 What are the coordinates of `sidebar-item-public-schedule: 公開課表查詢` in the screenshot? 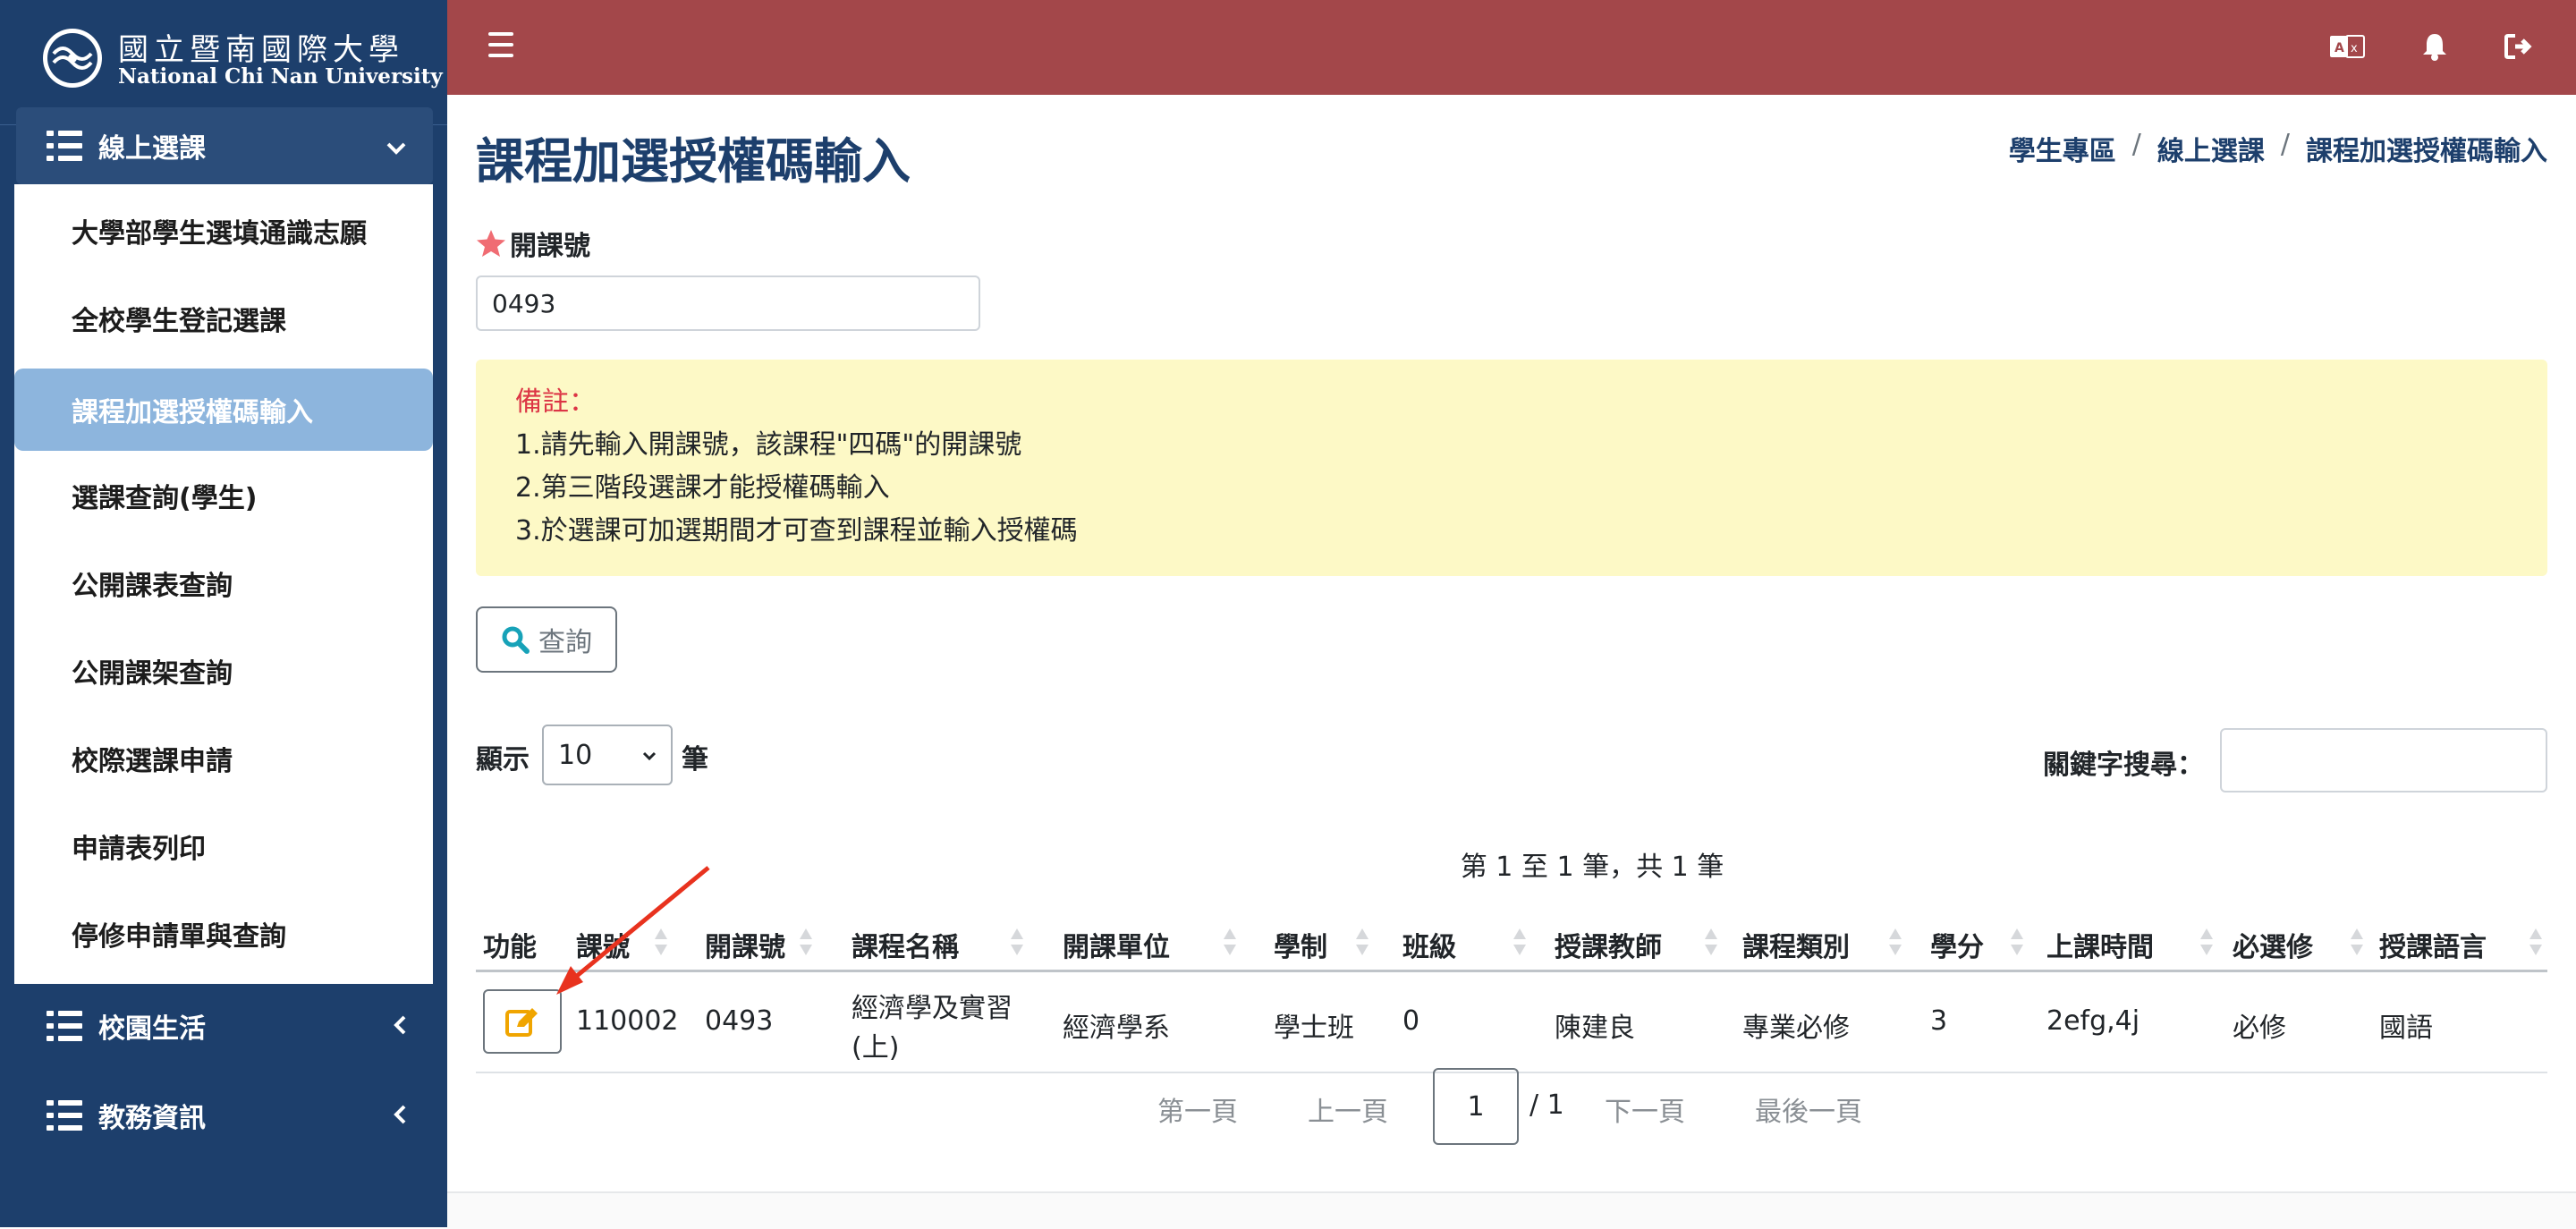 It's located at (223, 583).